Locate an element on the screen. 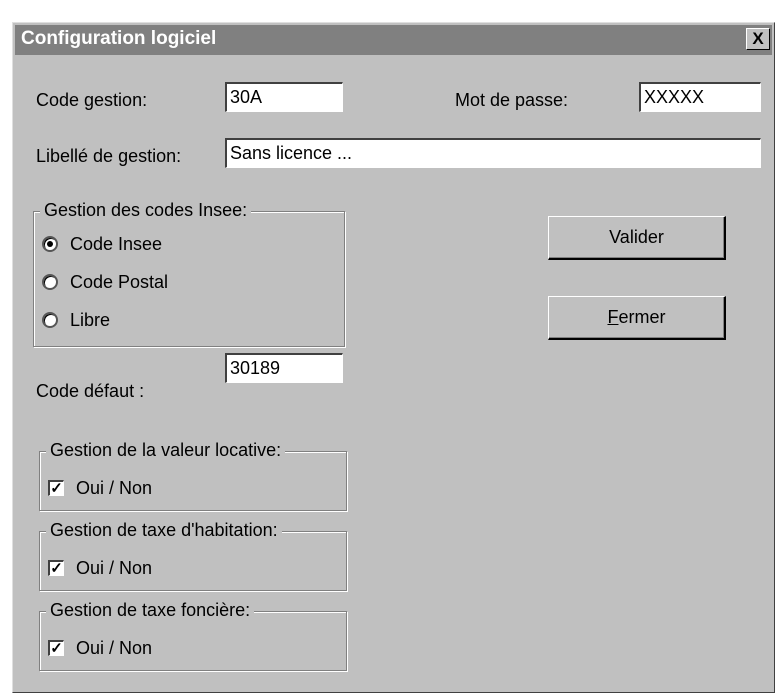  mot-de-passe-label: Mot de passe: is located at coordinates (512, 100).